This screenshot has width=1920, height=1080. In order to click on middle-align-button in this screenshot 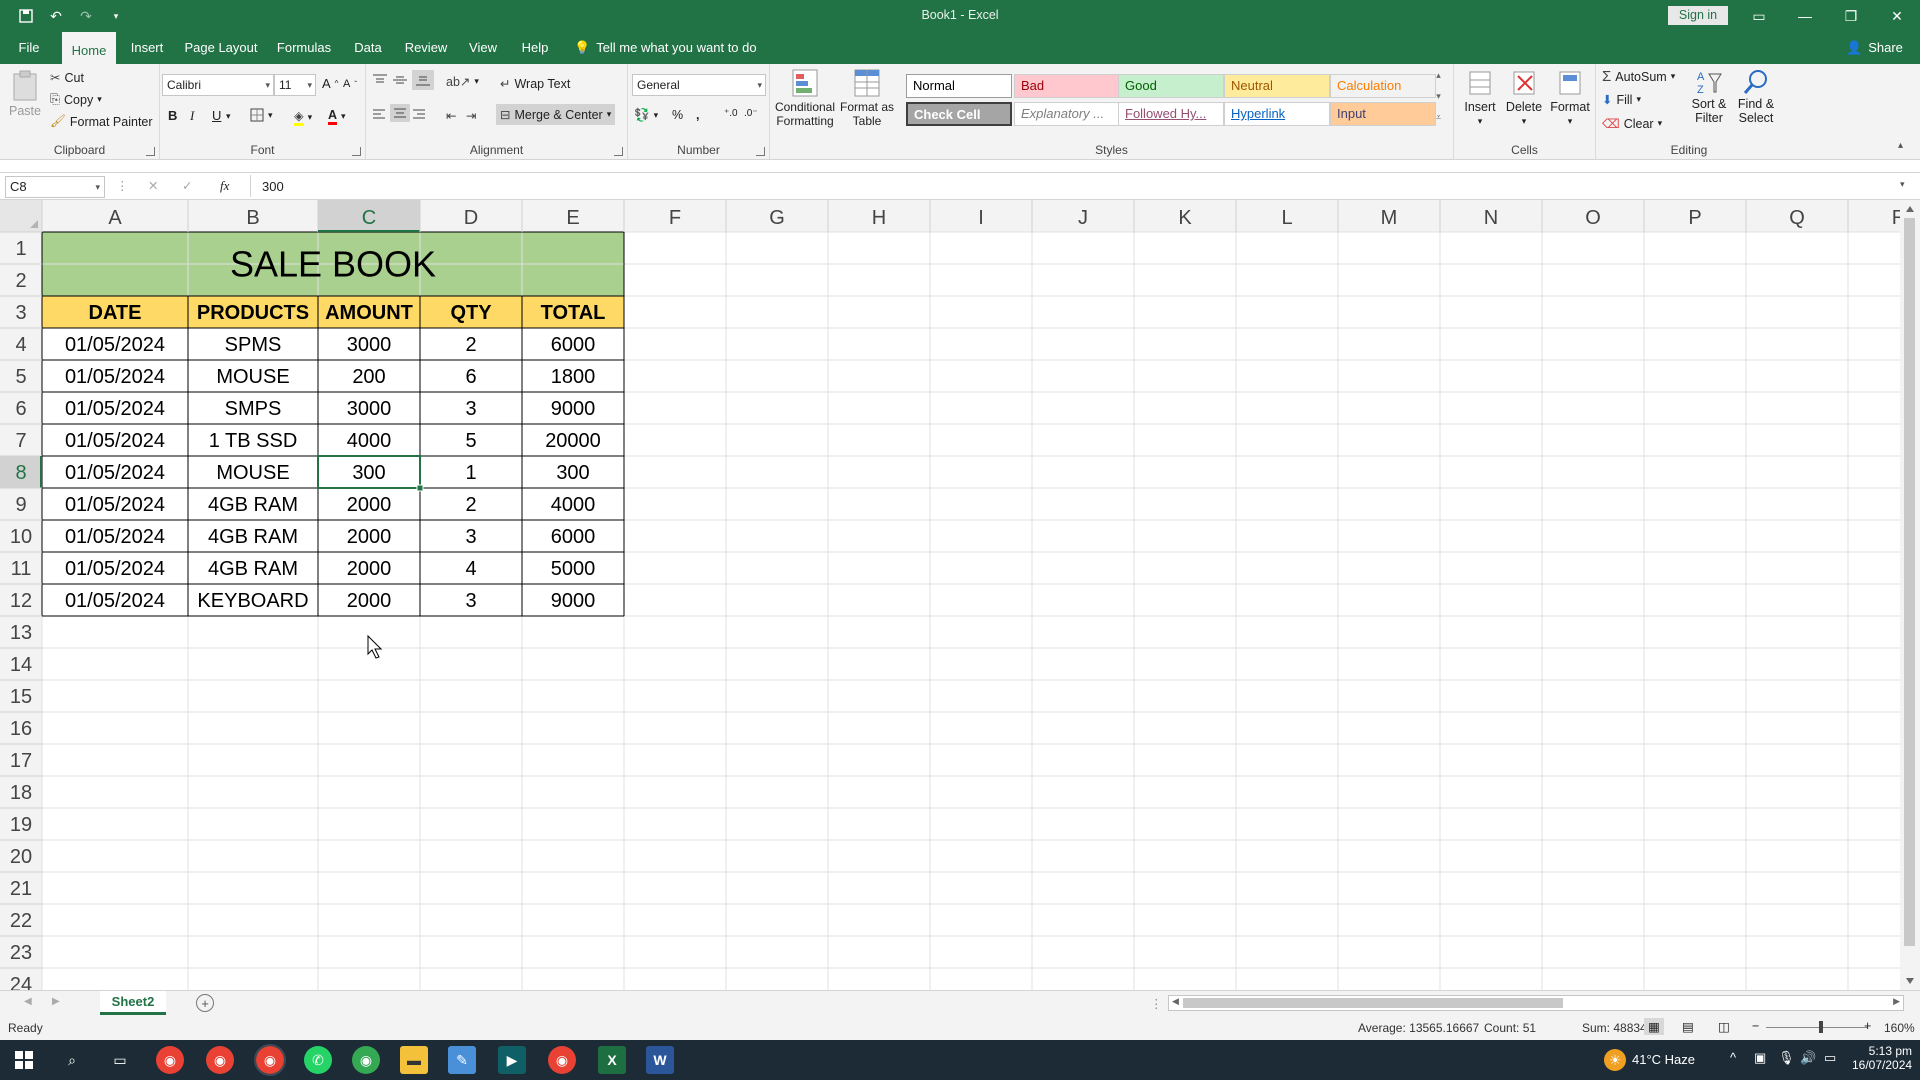, I will do `click(400, 80)`.